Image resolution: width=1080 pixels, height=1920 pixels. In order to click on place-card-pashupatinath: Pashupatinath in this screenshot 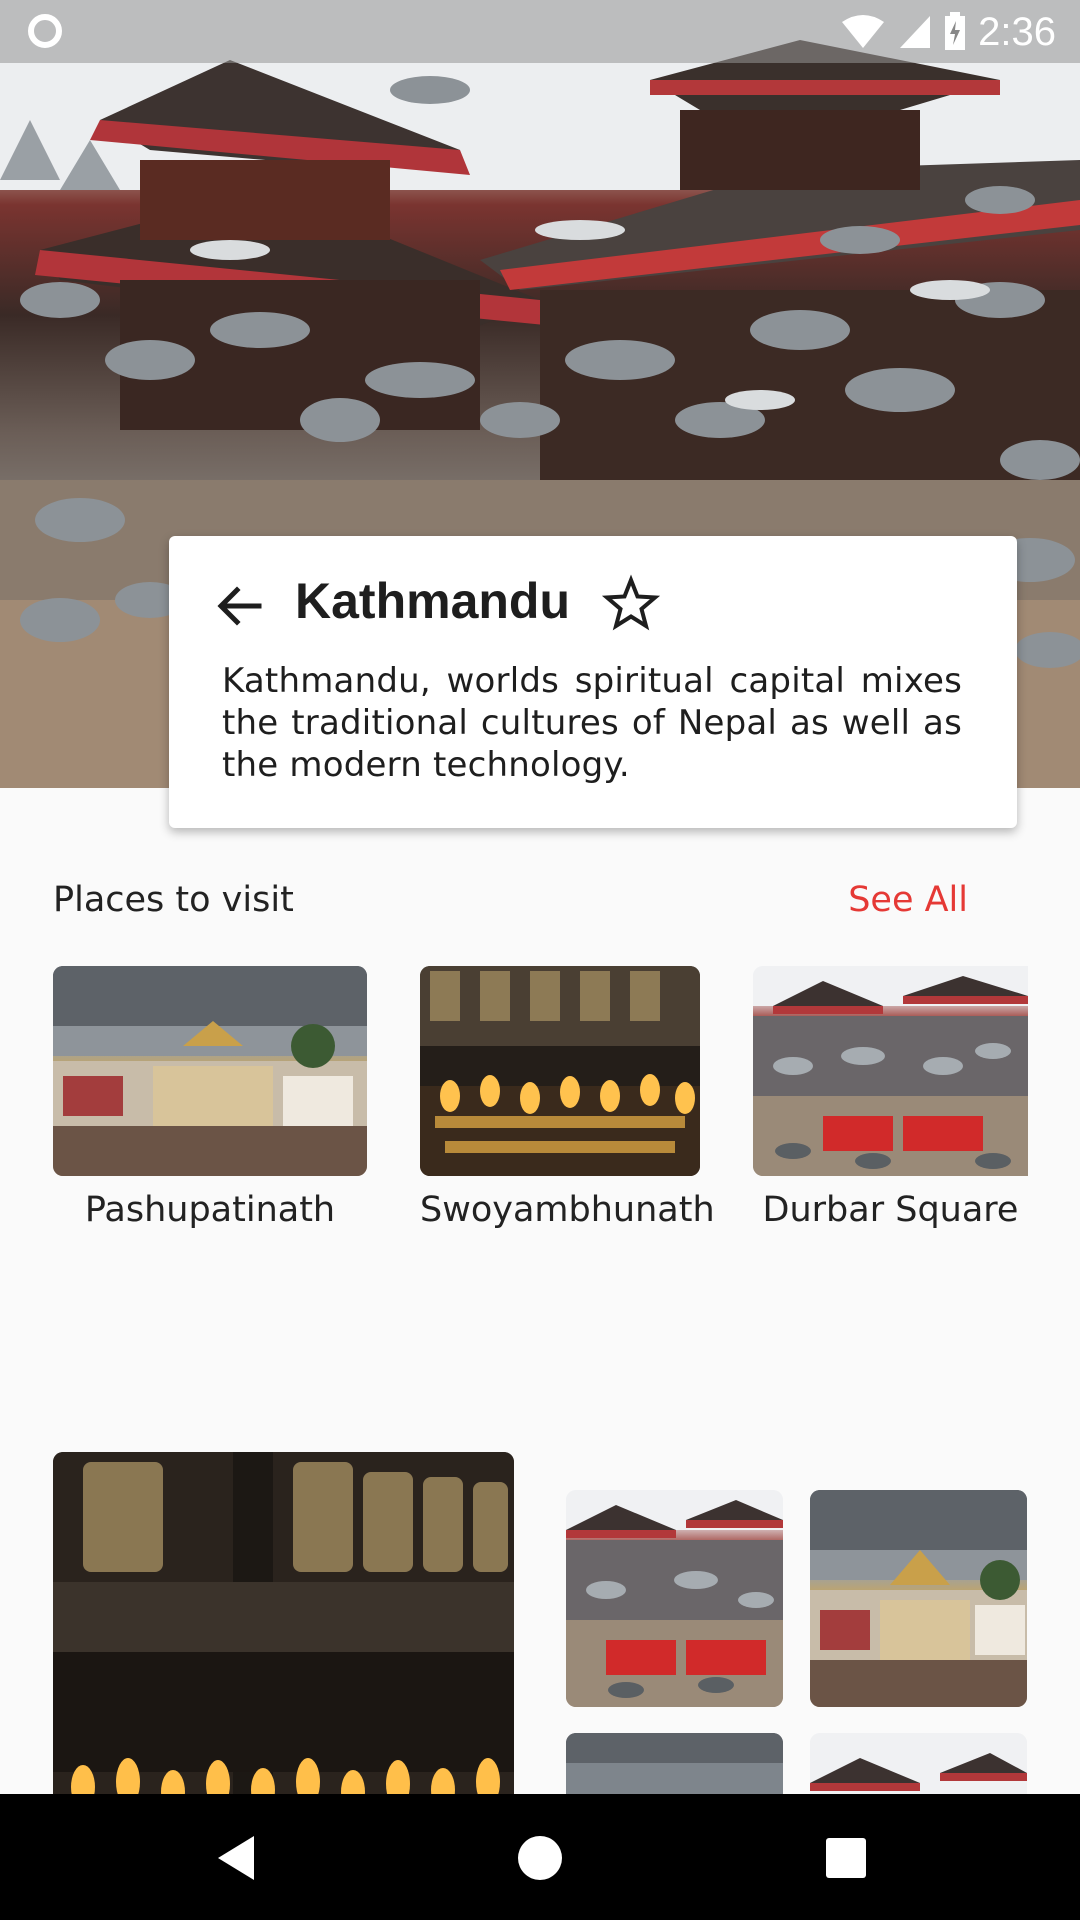, I will do `click(210, 1098)`.